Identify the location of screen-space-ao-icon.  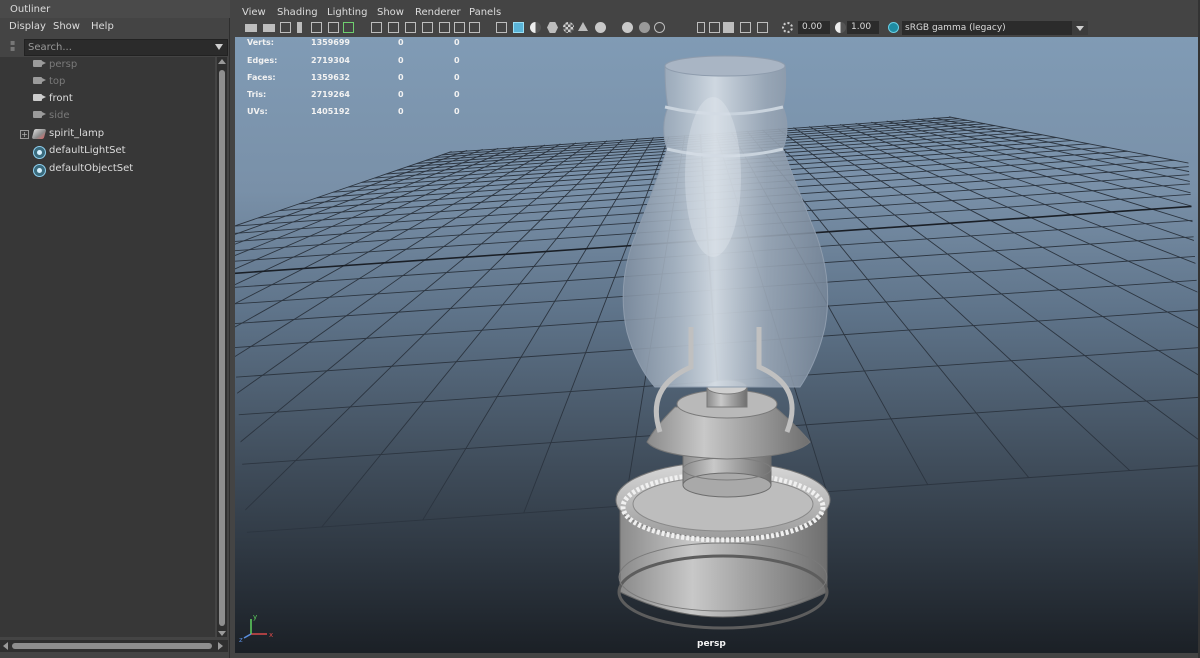
(627, 27).